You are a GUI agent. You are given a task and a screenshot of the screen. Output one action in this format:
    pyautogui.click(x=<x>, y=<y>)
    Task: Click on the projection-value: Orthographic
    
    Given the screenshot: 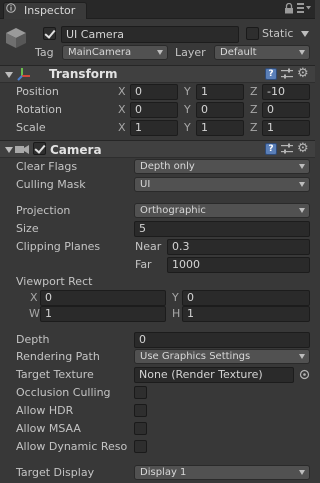 What is the action you would take?
    pyautogui.click(x=173, y=210)
    